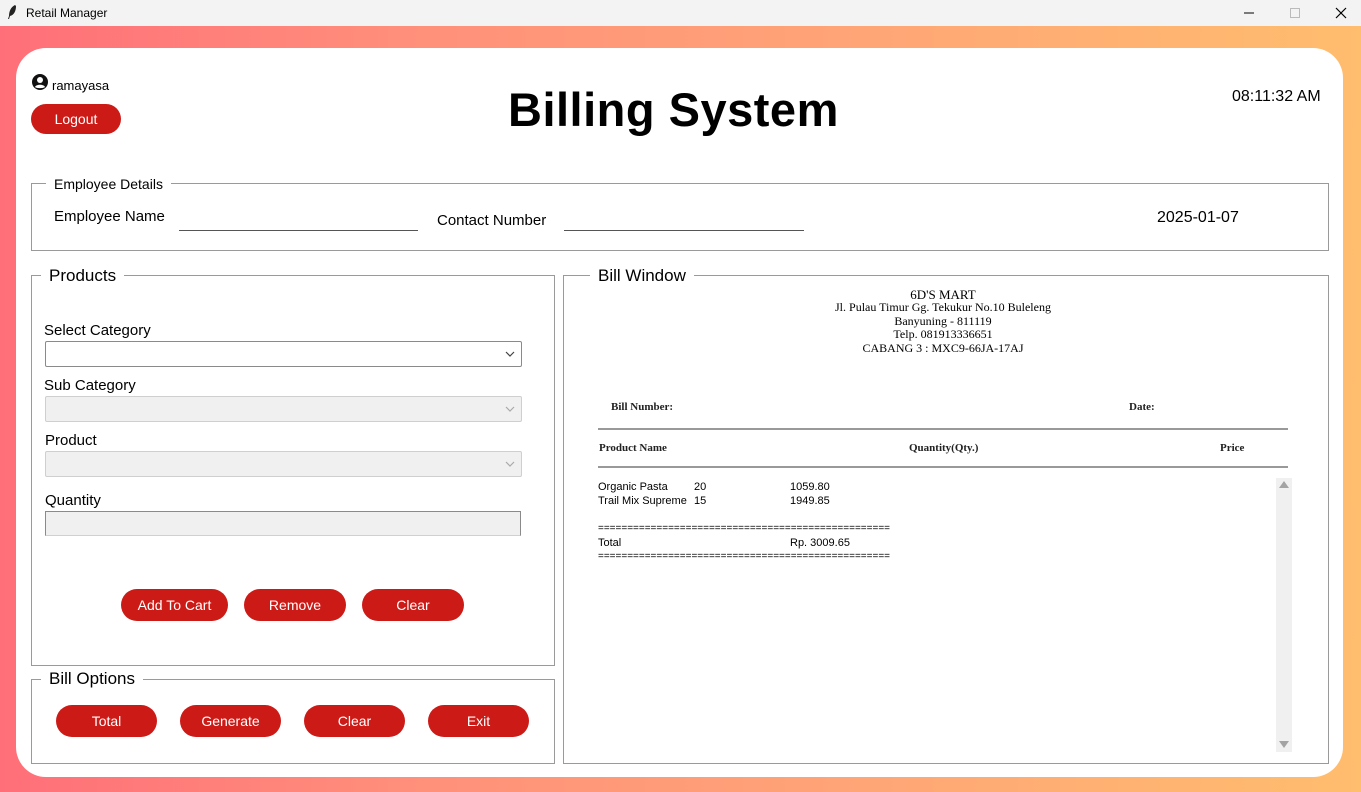 Image resolution: width=1361 pixels, height=792 pixels. I want to click on username-label: ramayasa, so click(81, 85).